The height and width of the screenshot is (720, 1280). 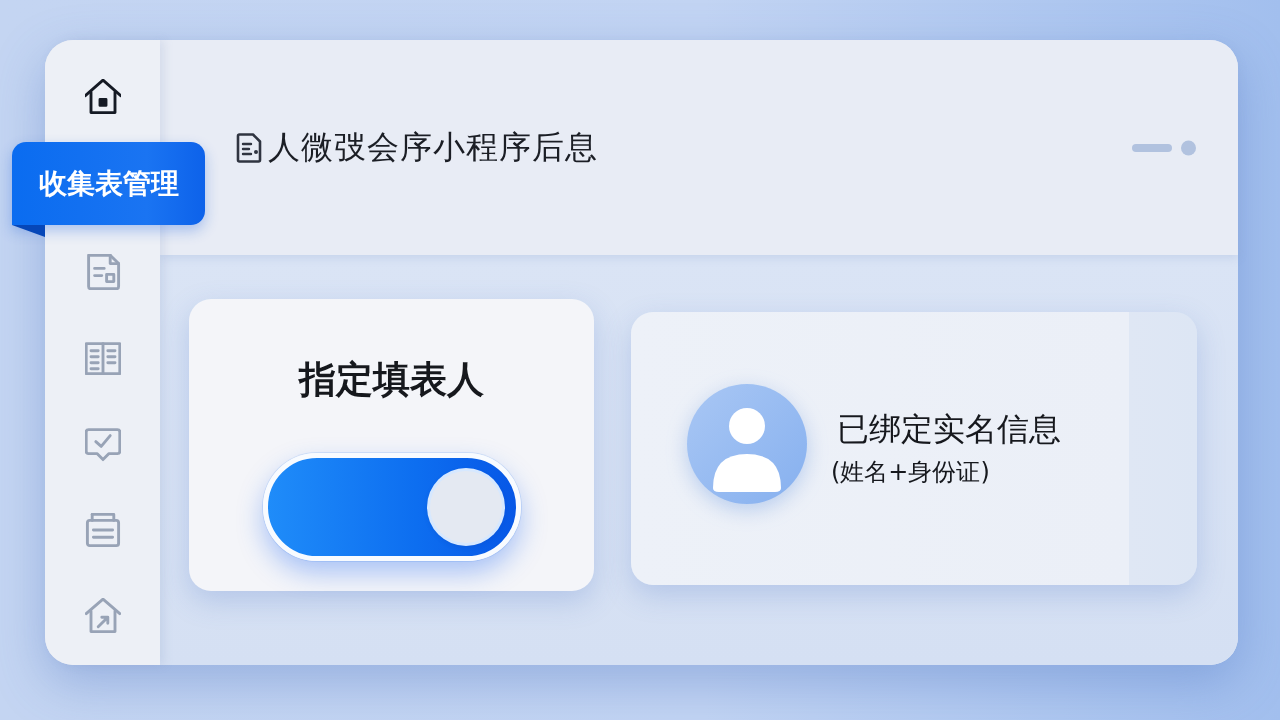 I want to click on notepad-icon, so click(x=102, y=530).